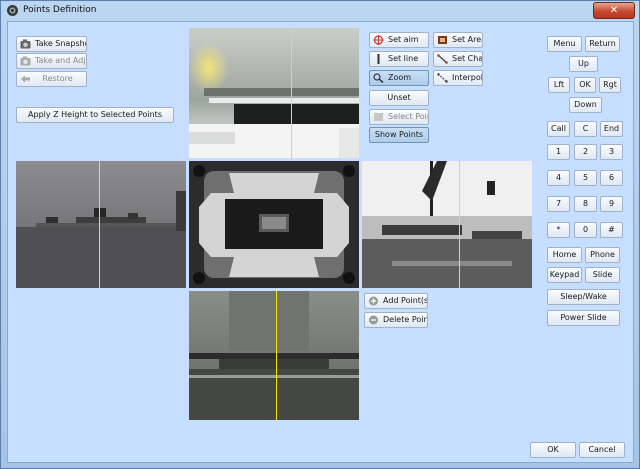 This screenshot has width=640, height=469. I want to click on set-area-label: Set Area, so click(467, 39).